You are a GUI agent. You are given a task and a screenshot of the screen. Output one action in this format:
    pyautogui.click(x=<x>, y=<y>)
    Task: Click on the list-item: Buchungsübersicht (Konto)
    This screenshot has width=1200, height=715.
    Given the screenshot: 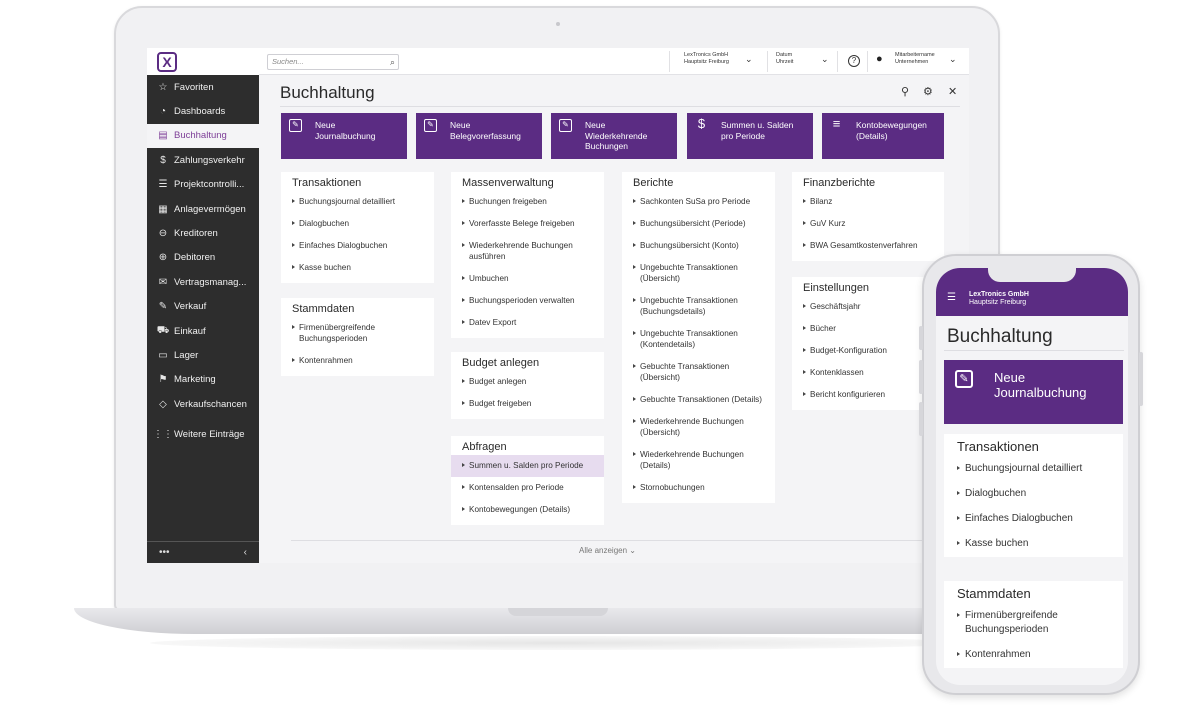 What is the action you would take?
    pyautogui.click(x=698, y=246)
    